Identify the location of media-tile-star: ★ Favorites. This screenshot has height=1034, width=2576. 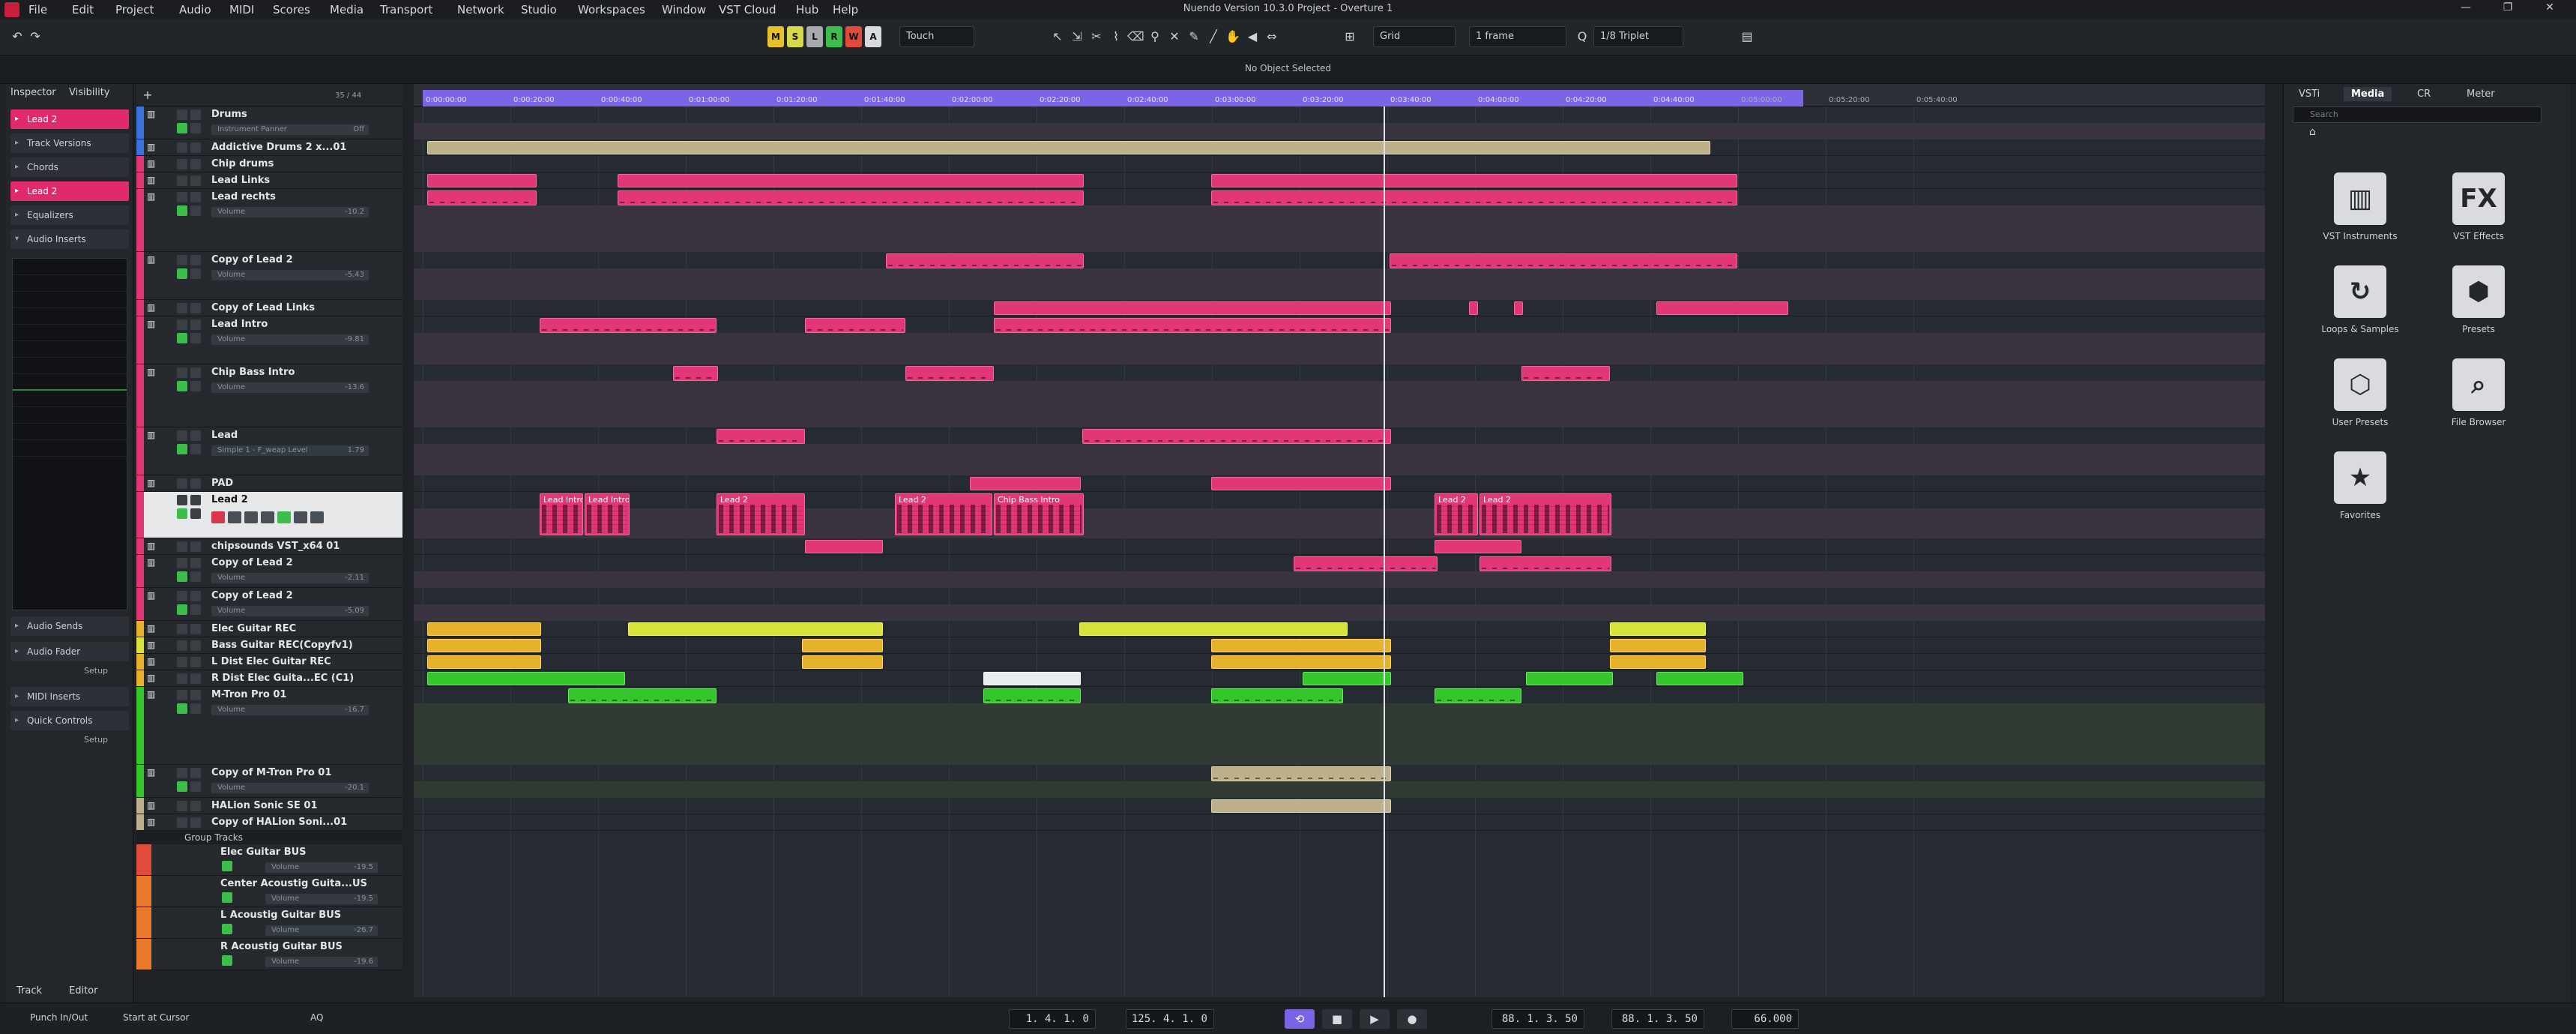
(2360, 492).